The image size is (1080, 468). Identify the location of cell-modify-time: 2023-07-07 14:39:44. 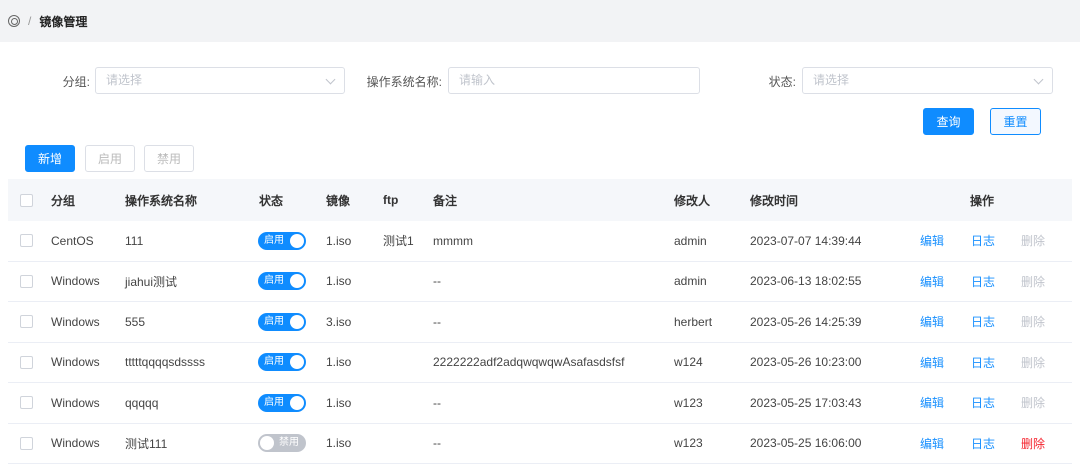
(806, 240).